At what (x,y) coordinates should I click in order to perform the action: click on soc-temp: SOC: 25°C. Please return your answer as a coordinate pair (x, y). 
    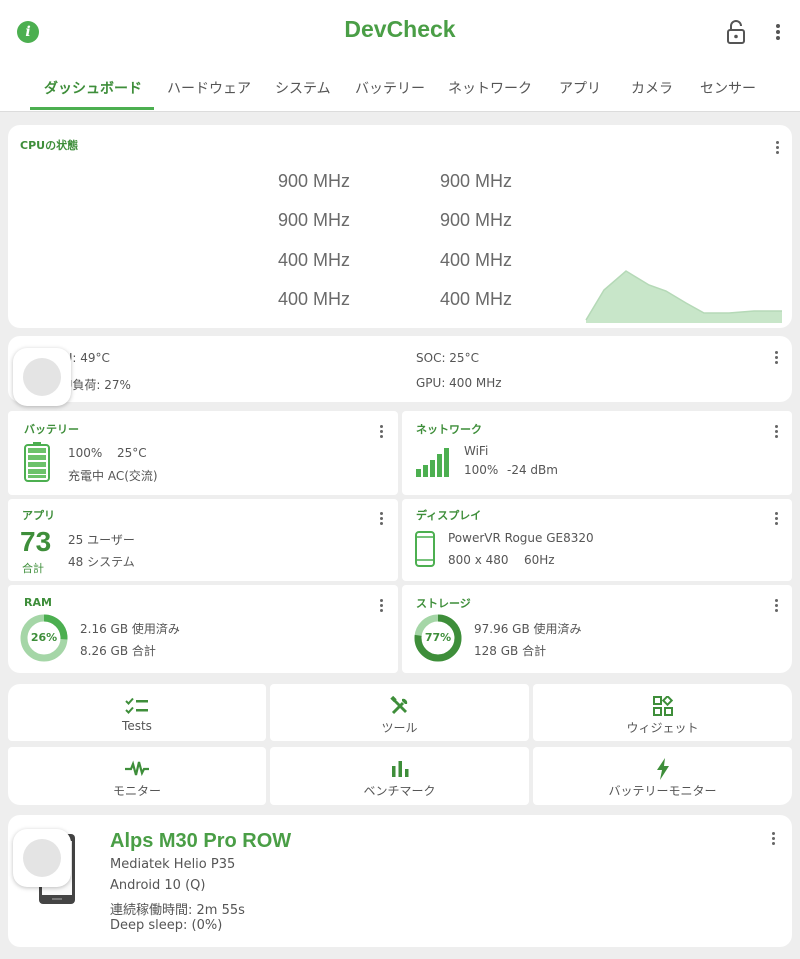
    Looking at the image, I should click on (447, 358).